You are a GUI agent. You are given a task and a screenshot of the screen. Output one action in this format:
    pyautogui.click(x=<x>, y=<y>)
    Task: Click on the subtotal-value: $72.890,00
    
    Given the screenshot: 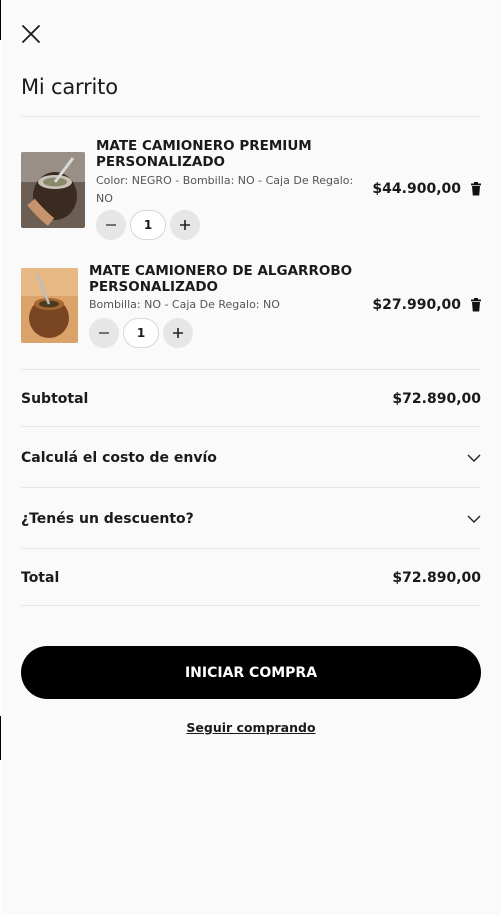 What is the action you would take?
    pyautogui.click(x=436, y=399)
    